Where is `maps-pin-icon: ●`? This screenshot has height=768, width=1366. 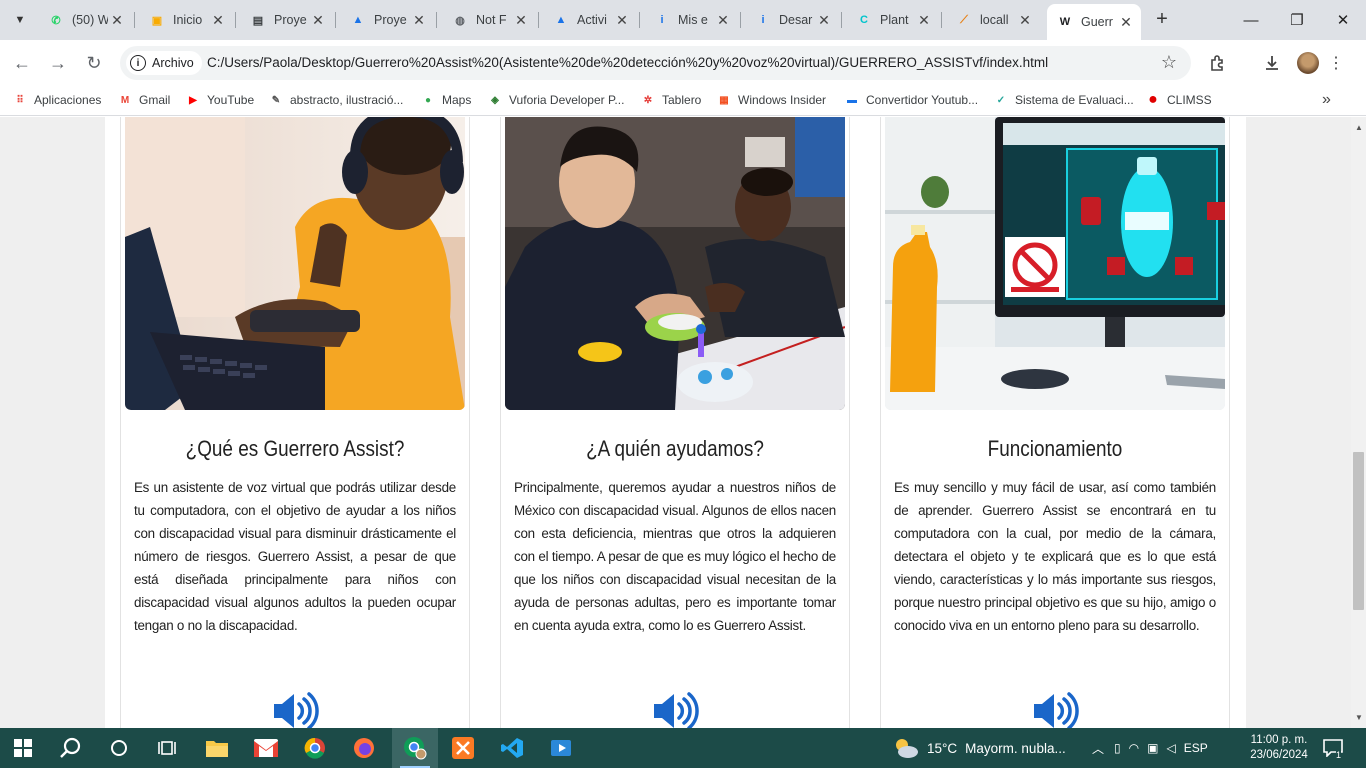 maps-pin-icon: ● is located at coordinates (428, 100).